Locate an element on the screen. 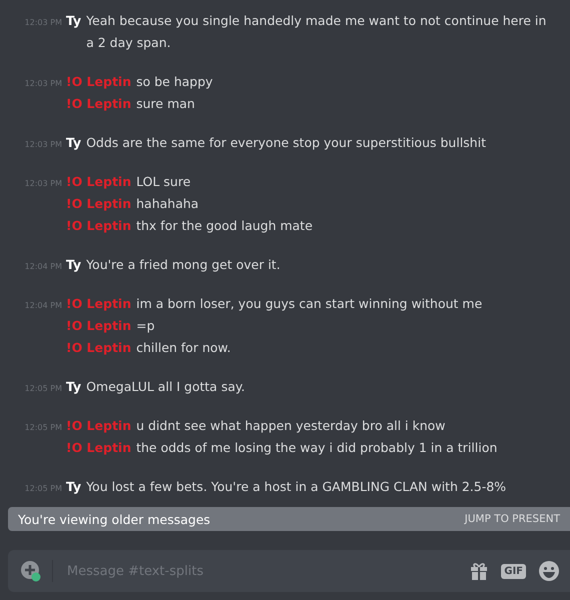  upload-plus-icon is located at coordinates (36, 571).